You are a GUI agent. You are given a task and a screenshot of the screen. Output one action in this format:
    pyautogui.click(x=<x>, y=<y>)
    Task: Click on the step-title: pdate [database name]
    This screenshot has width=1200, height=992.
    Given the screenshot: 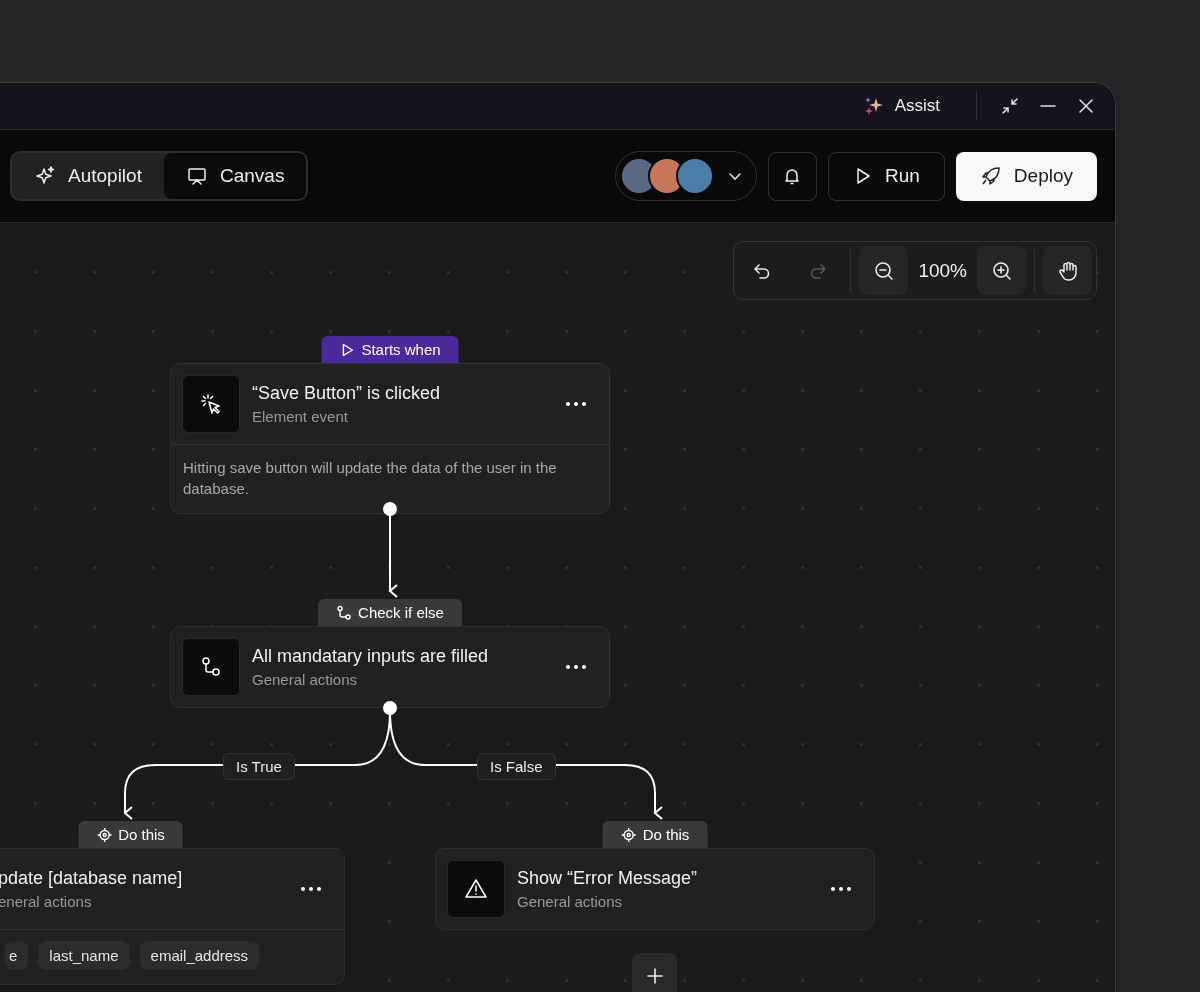 What is the action you would take?
    pyautogui.click(x=92, y=878)
    